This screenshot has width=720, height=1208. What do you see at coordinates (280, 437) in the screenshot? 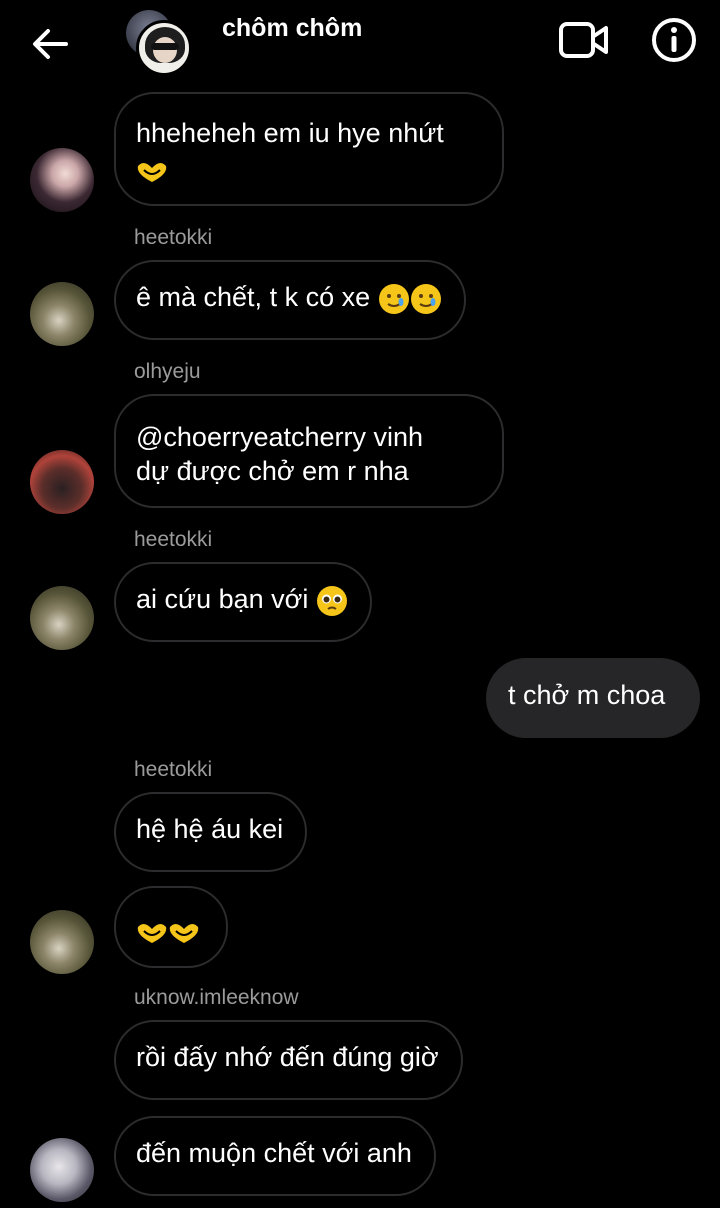
I see `message-text-line: @choerryeatcherry vinh` at bounding box center [280, 437].